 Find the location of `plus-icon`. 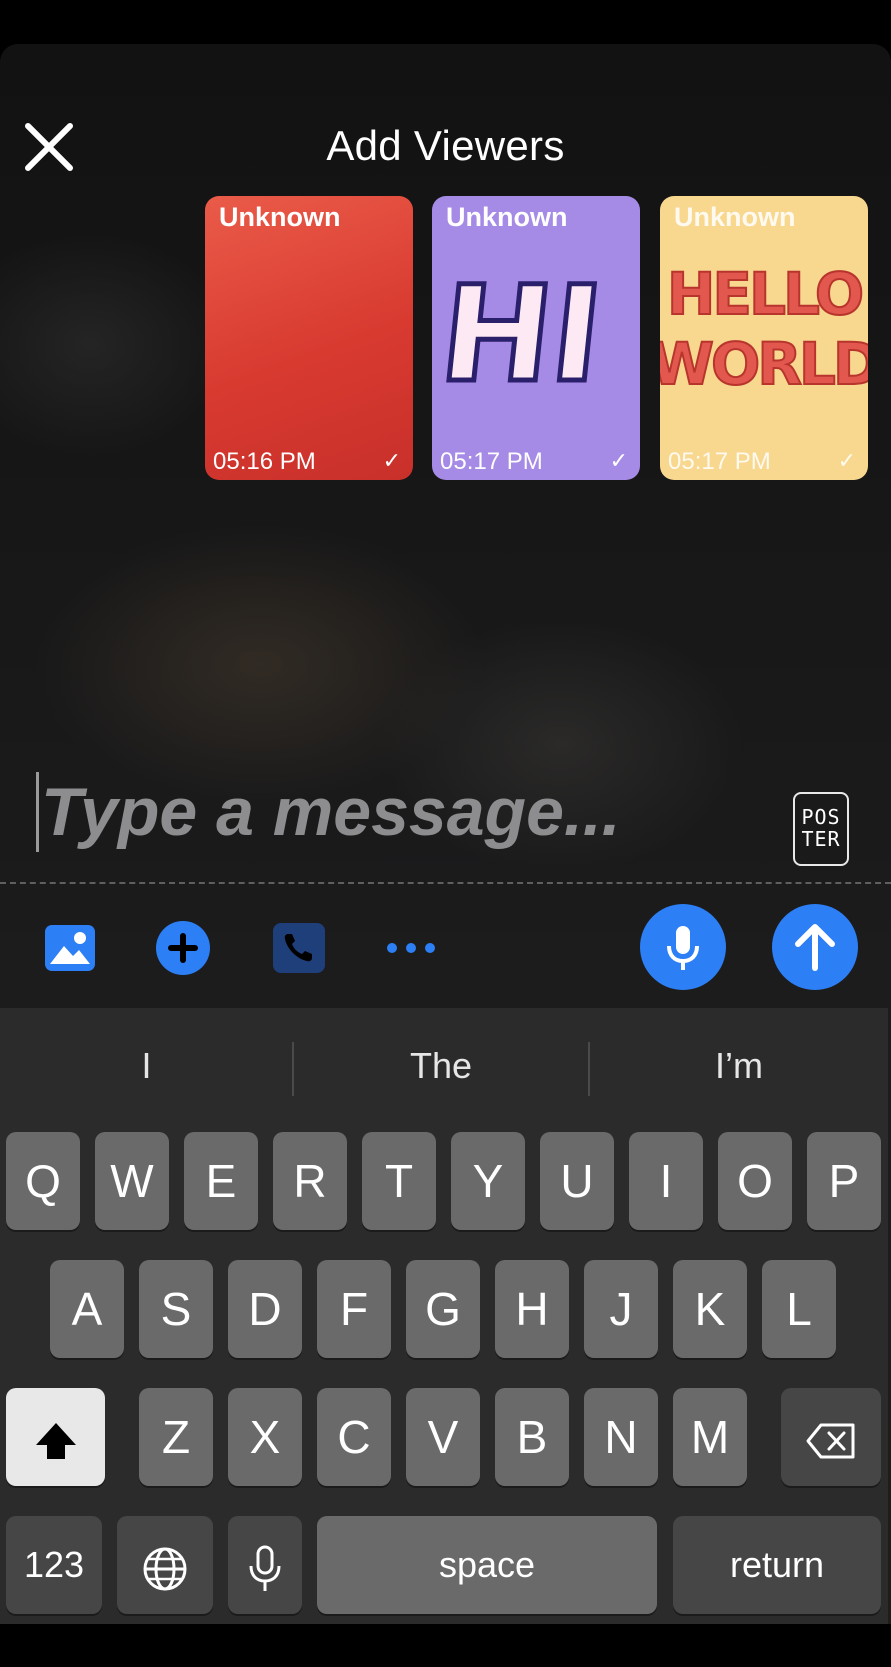

plus-icon is located at coordinates (183, 948).